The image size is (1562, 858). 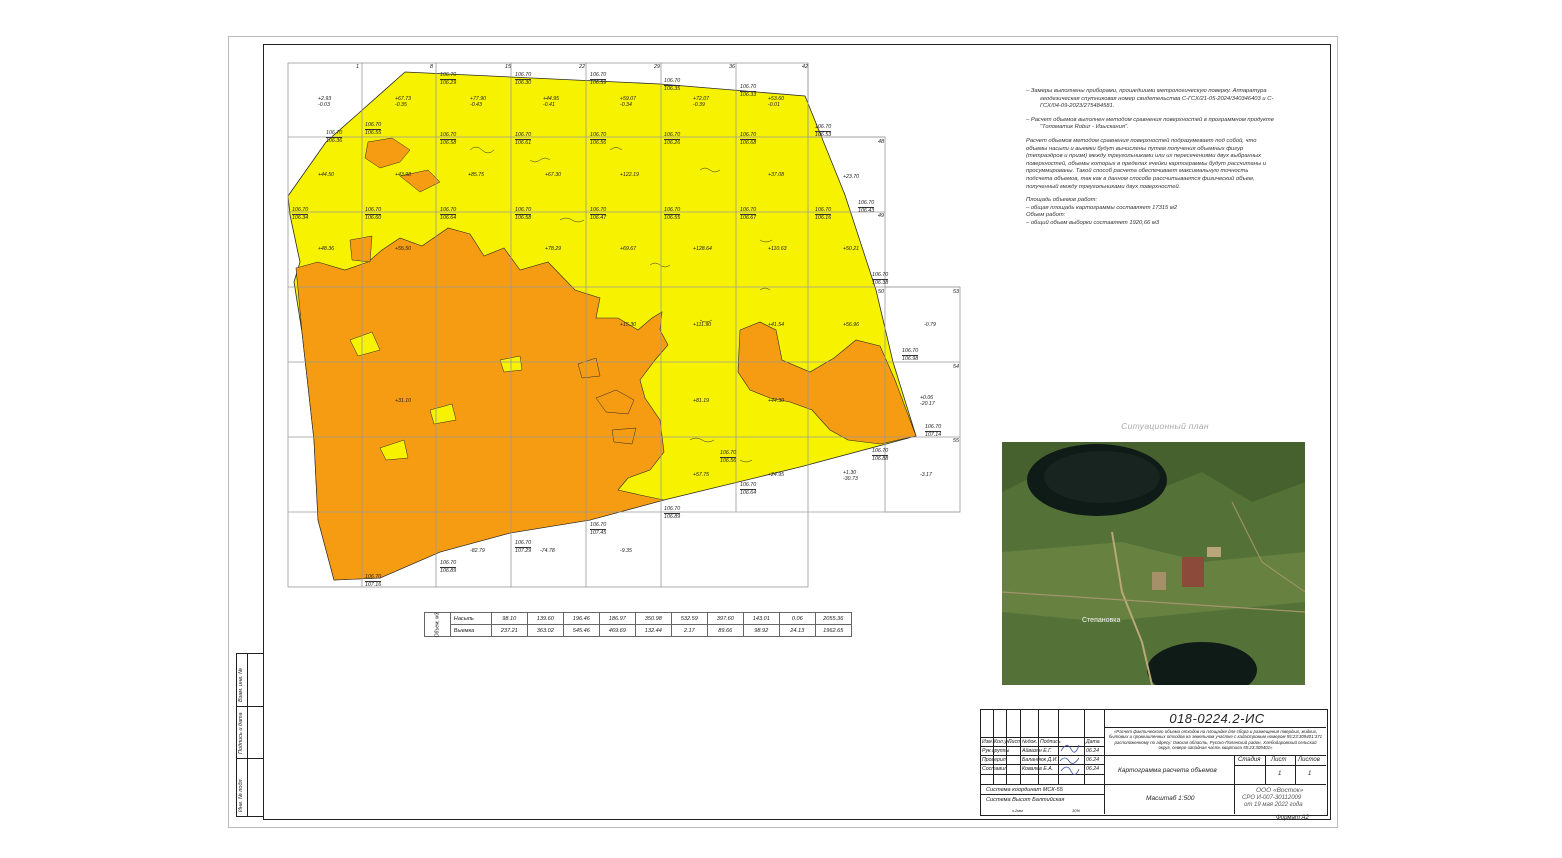 I want to click on scale: Масштаб 1:500, so click(x=1170, y=798).